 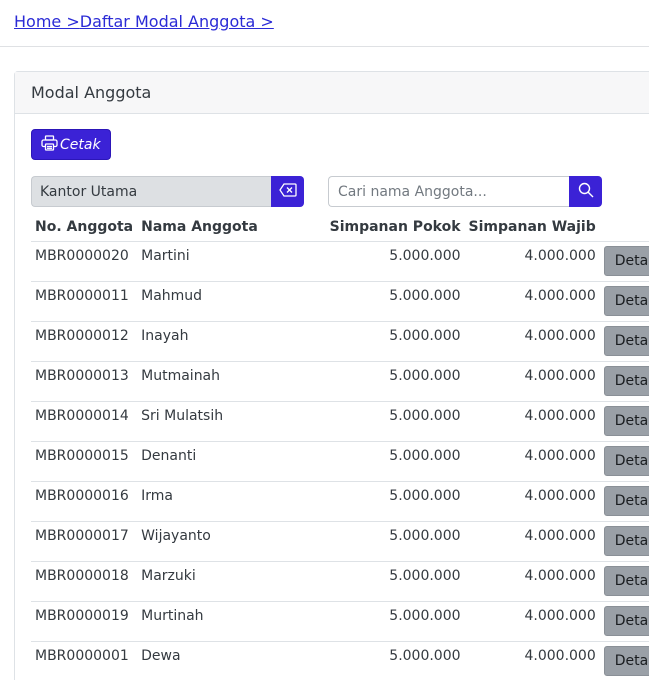 I want to click on member-name: Wijayanto, so click(x=231, y=541).